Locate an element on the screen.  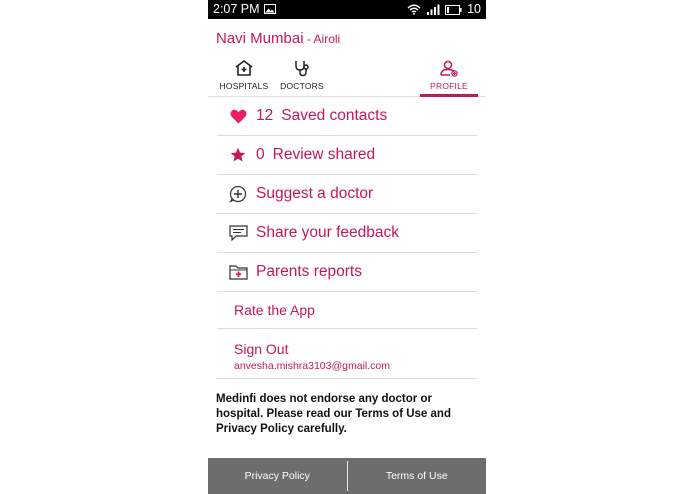
tab-doctors: DOCTORS is located at coordinates (302, 76).